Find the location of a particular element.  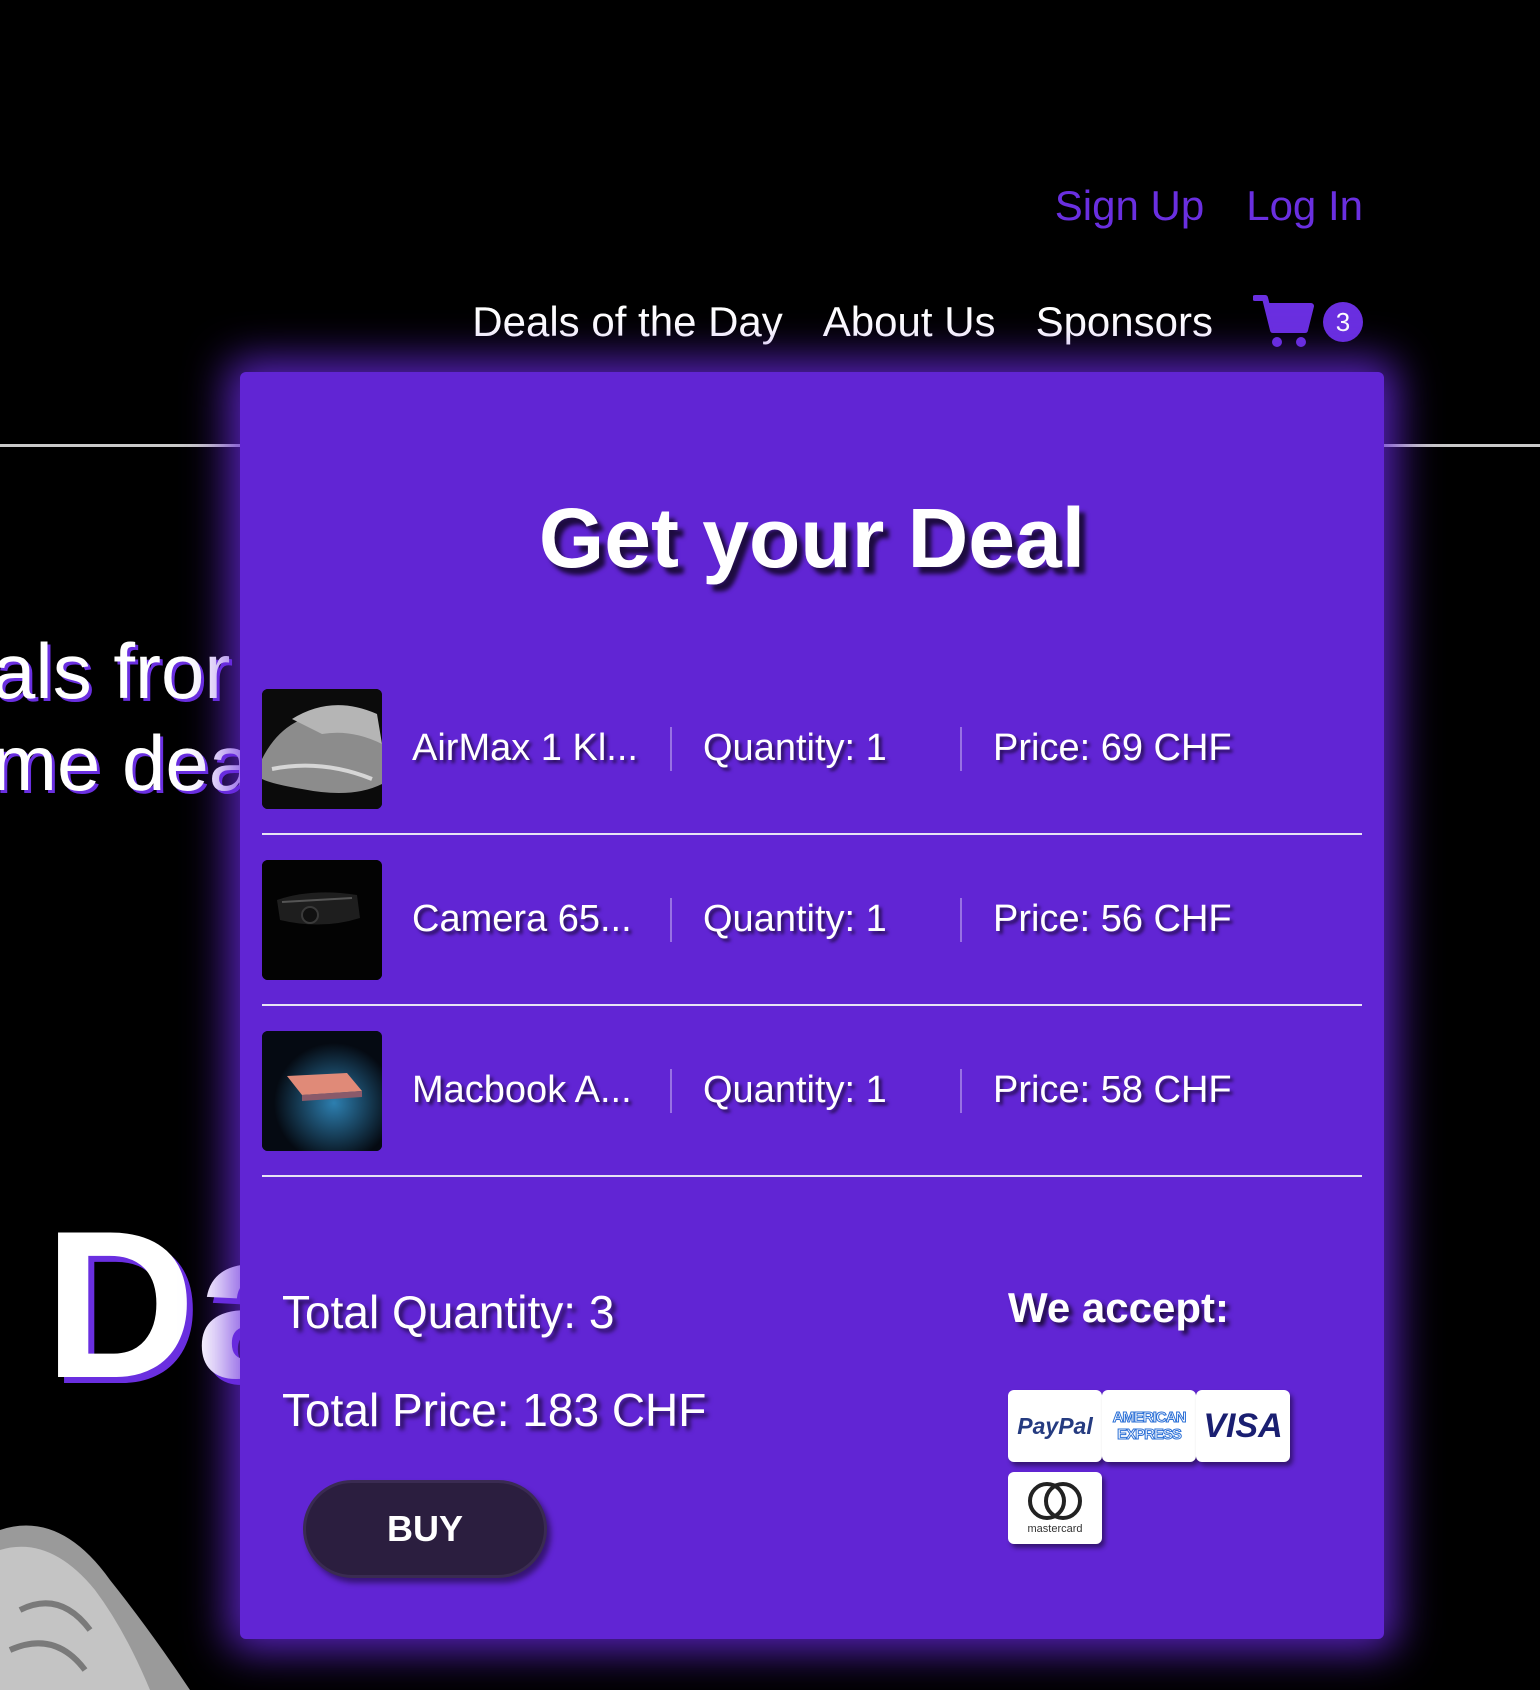

cart-button: 3 is located at coordinates (1308, 322).